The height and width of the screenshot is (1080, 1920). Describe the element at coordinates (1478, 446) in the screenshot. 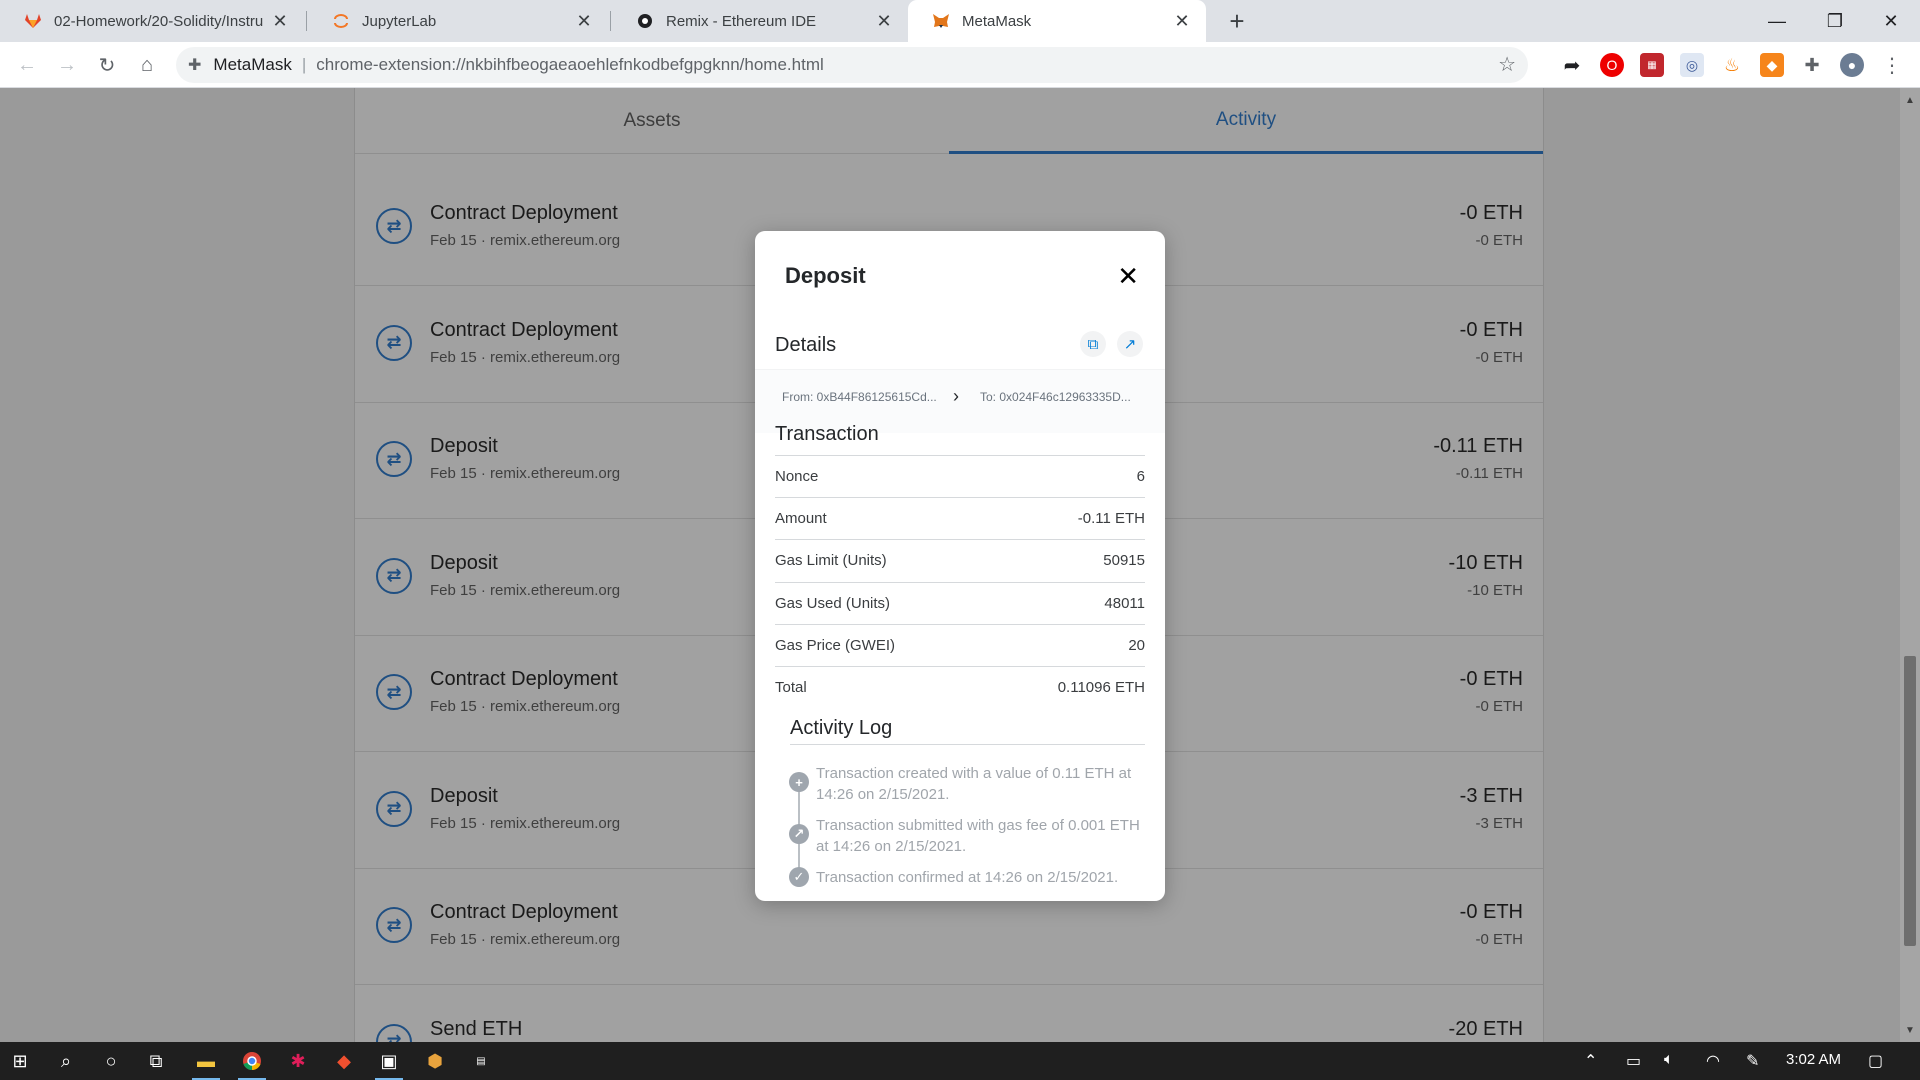

I see `transaction-amount: -0.11 ETH` at that location.